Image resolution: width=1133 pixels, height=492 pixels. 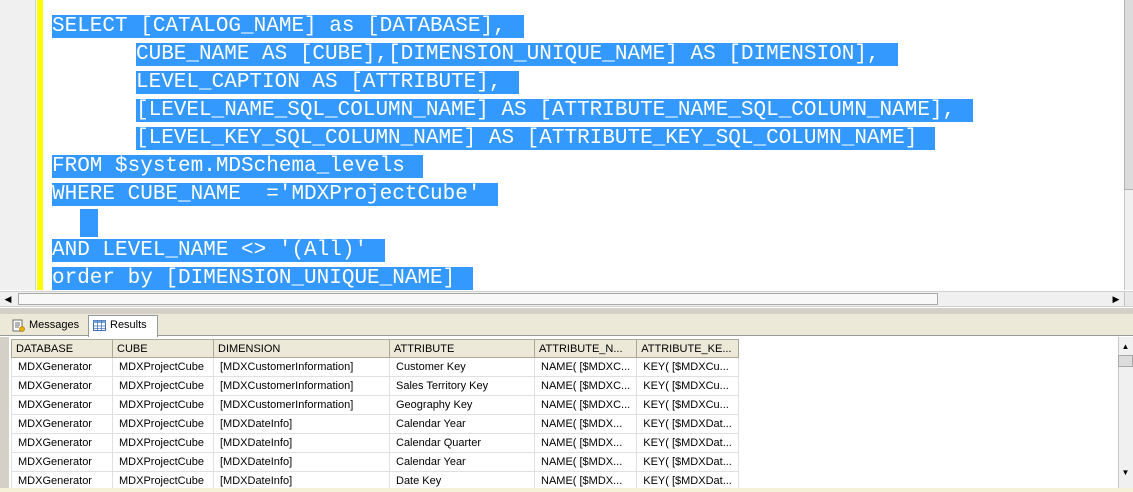 What do you see at coordinates (462, 479) in the screenshot?
I see `grid-cell: Date Key` at bounding box center [462, 479].